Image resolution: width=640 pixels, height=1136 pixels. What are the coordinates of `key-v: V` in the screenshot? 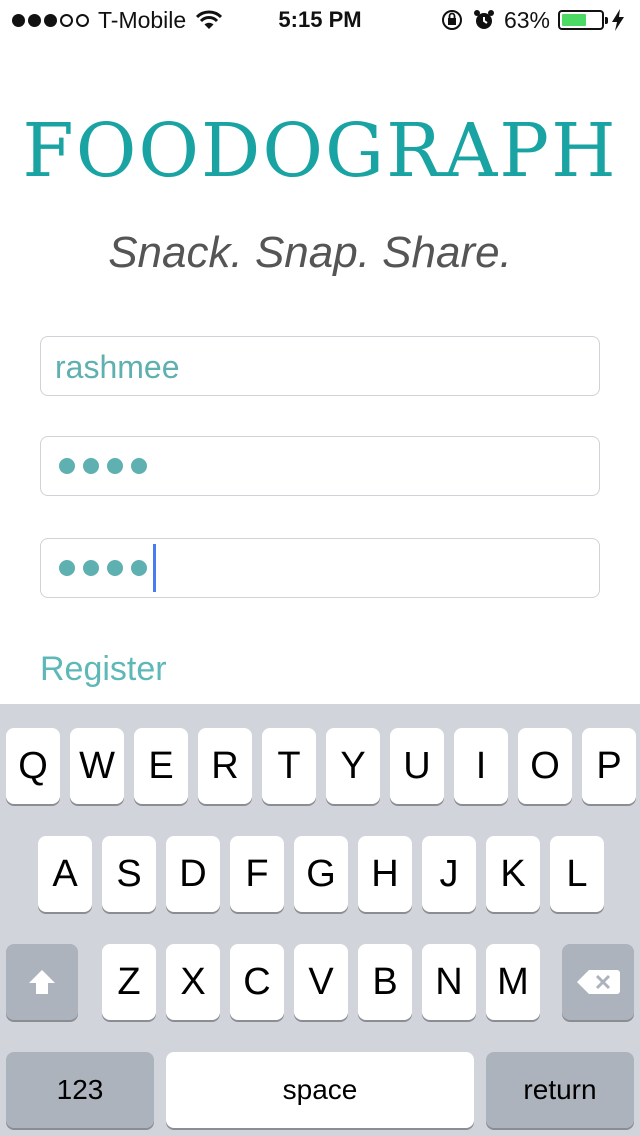 It's located at (321, 982).